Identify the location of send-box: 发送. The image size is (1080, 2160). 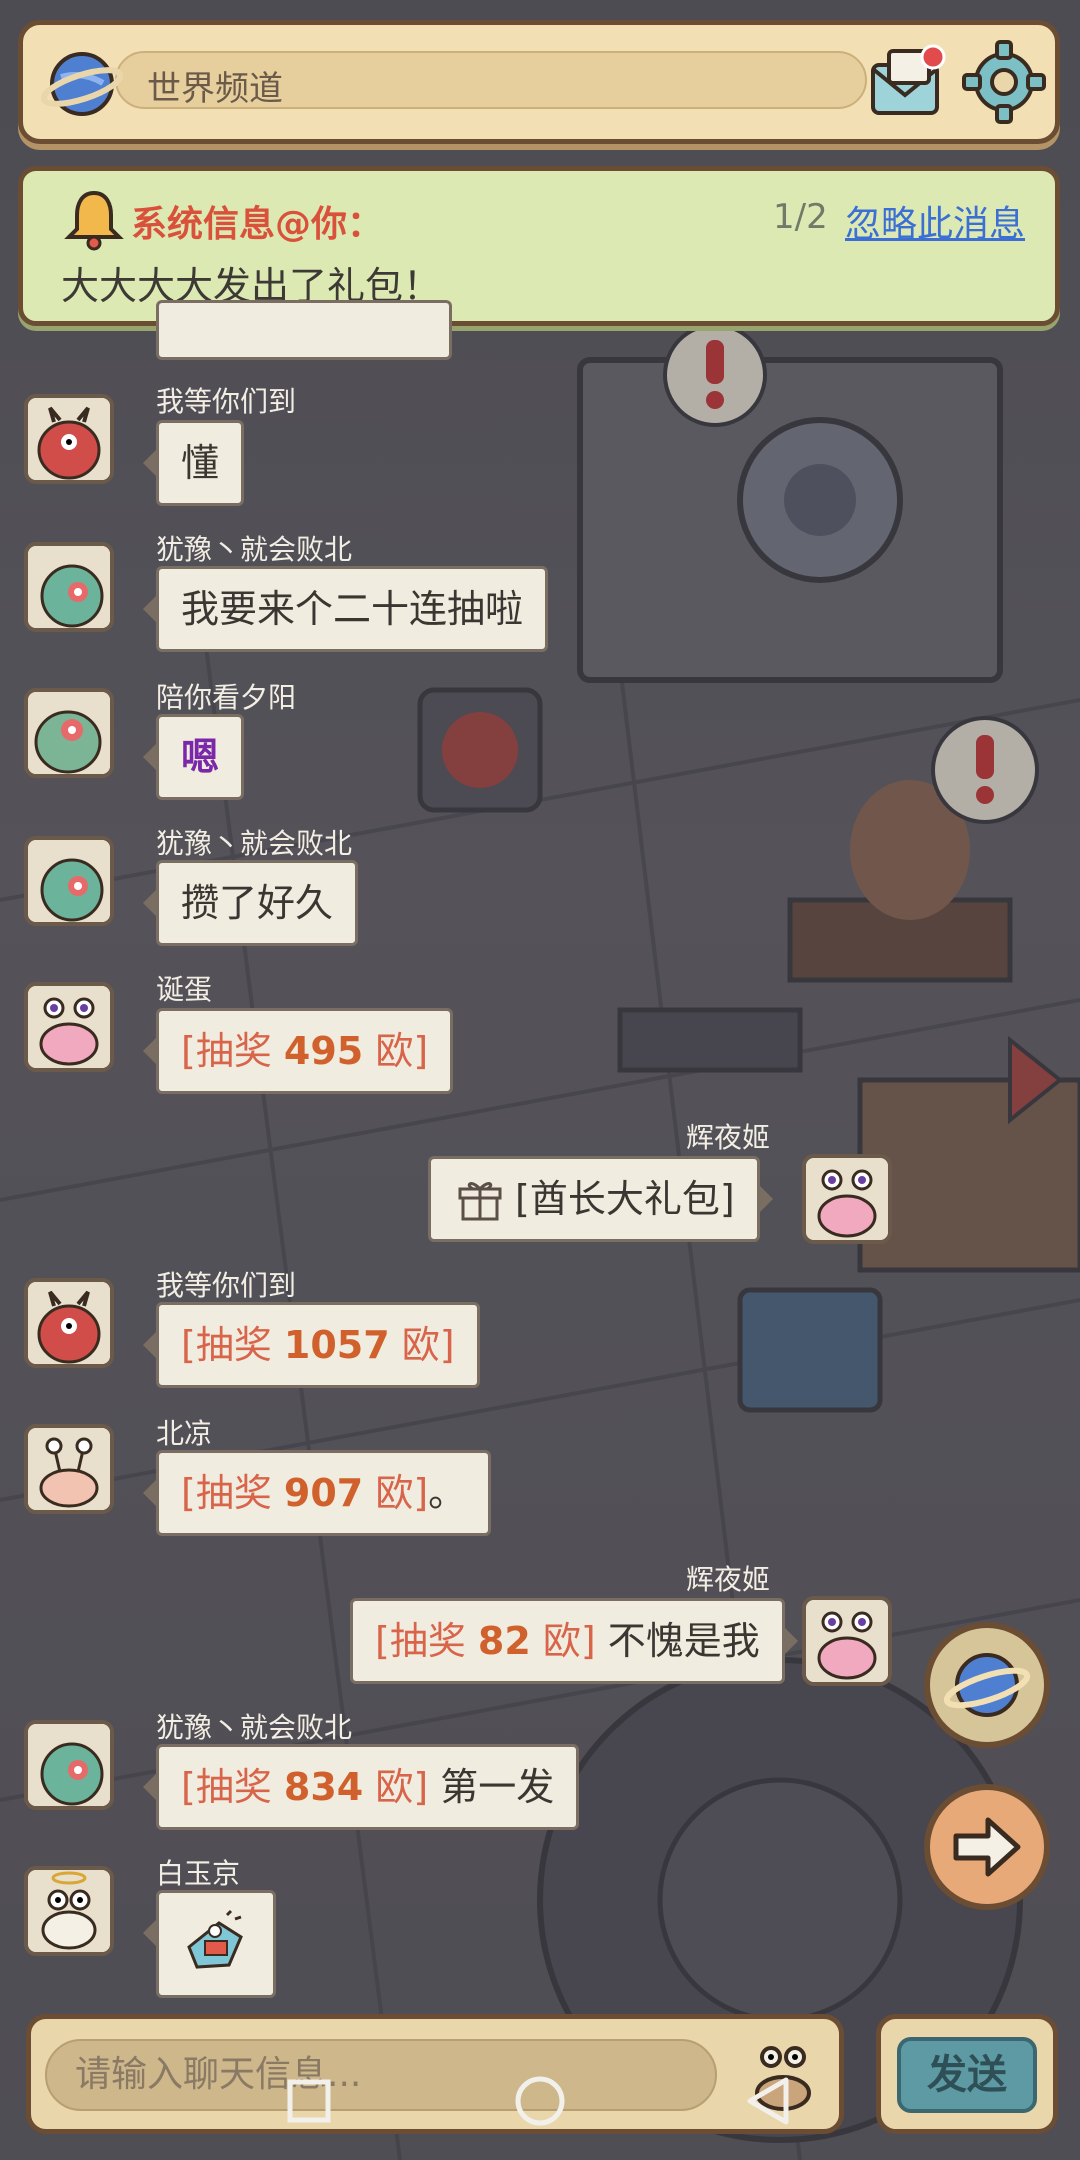
(967, 2074).